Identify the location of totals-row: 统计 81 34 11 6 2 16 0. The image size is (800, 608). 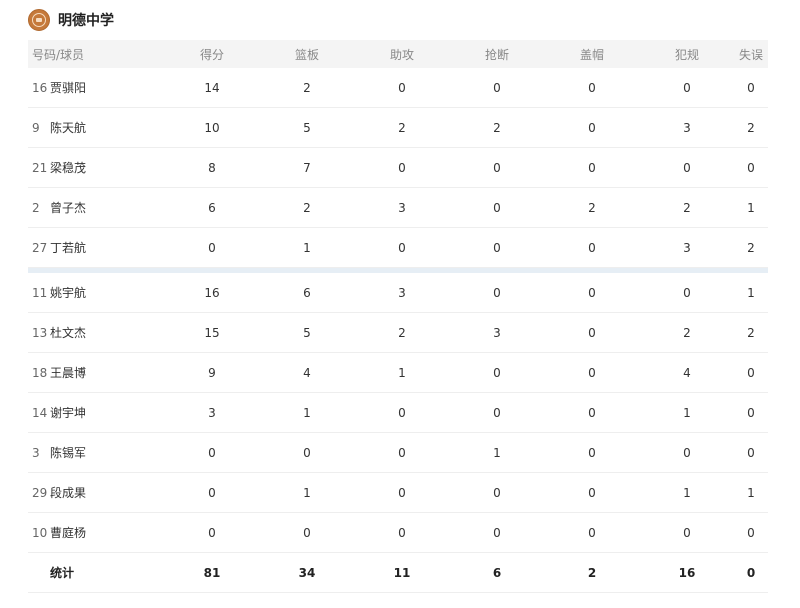
(398, 573).